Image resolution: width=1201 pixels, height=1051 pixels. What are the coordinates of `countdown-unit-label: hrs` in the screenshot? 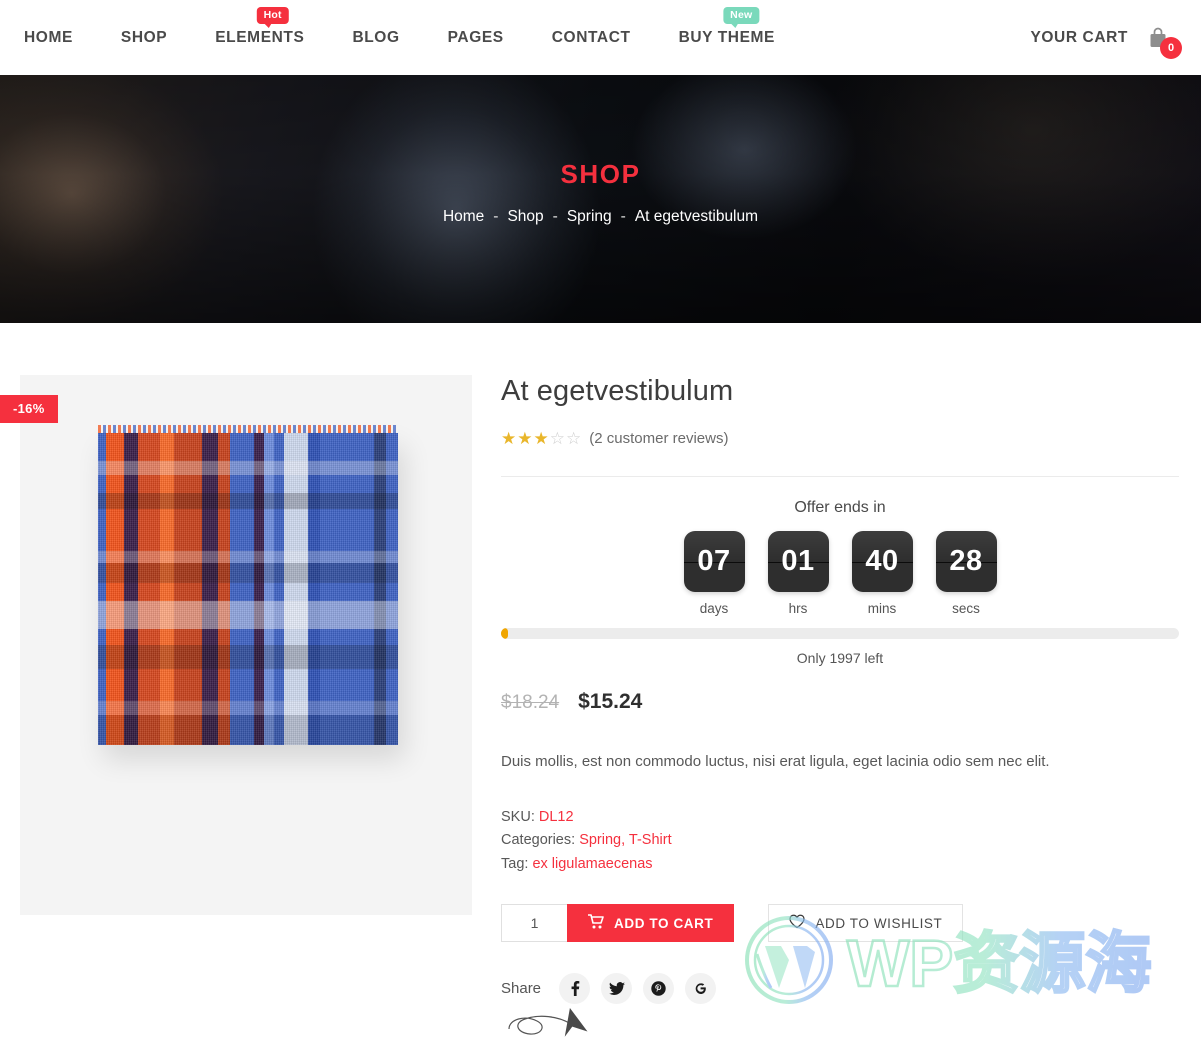 It's located at (798, 608).